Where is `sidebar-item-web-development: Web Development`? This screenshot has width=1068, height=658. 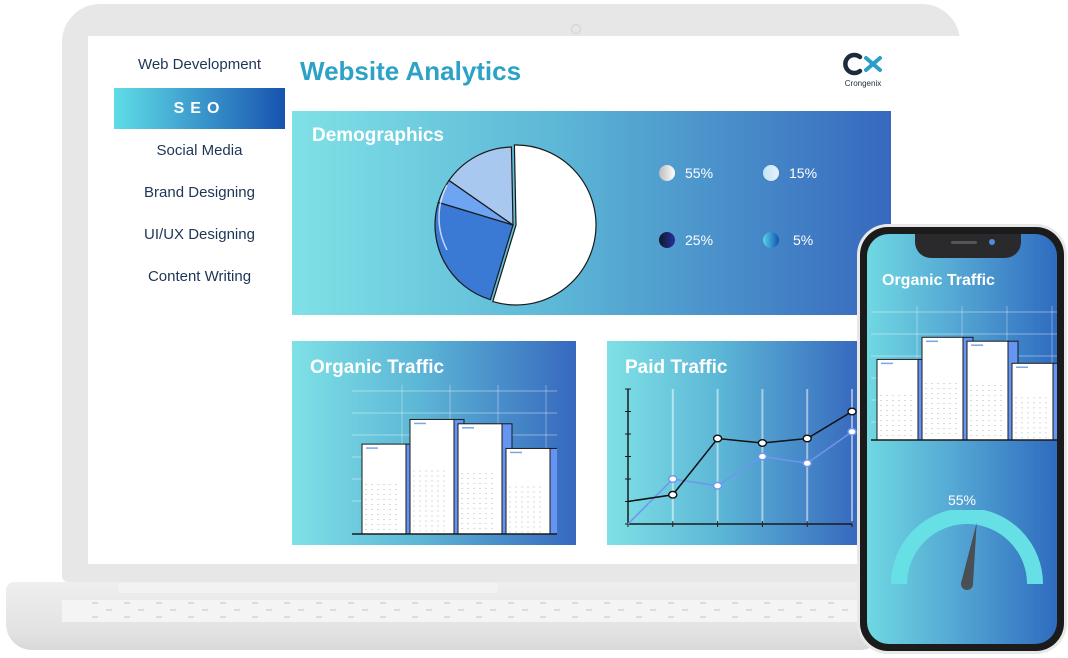 sidebar-item-web-development: Web Development is located at coordinates (199, 65).